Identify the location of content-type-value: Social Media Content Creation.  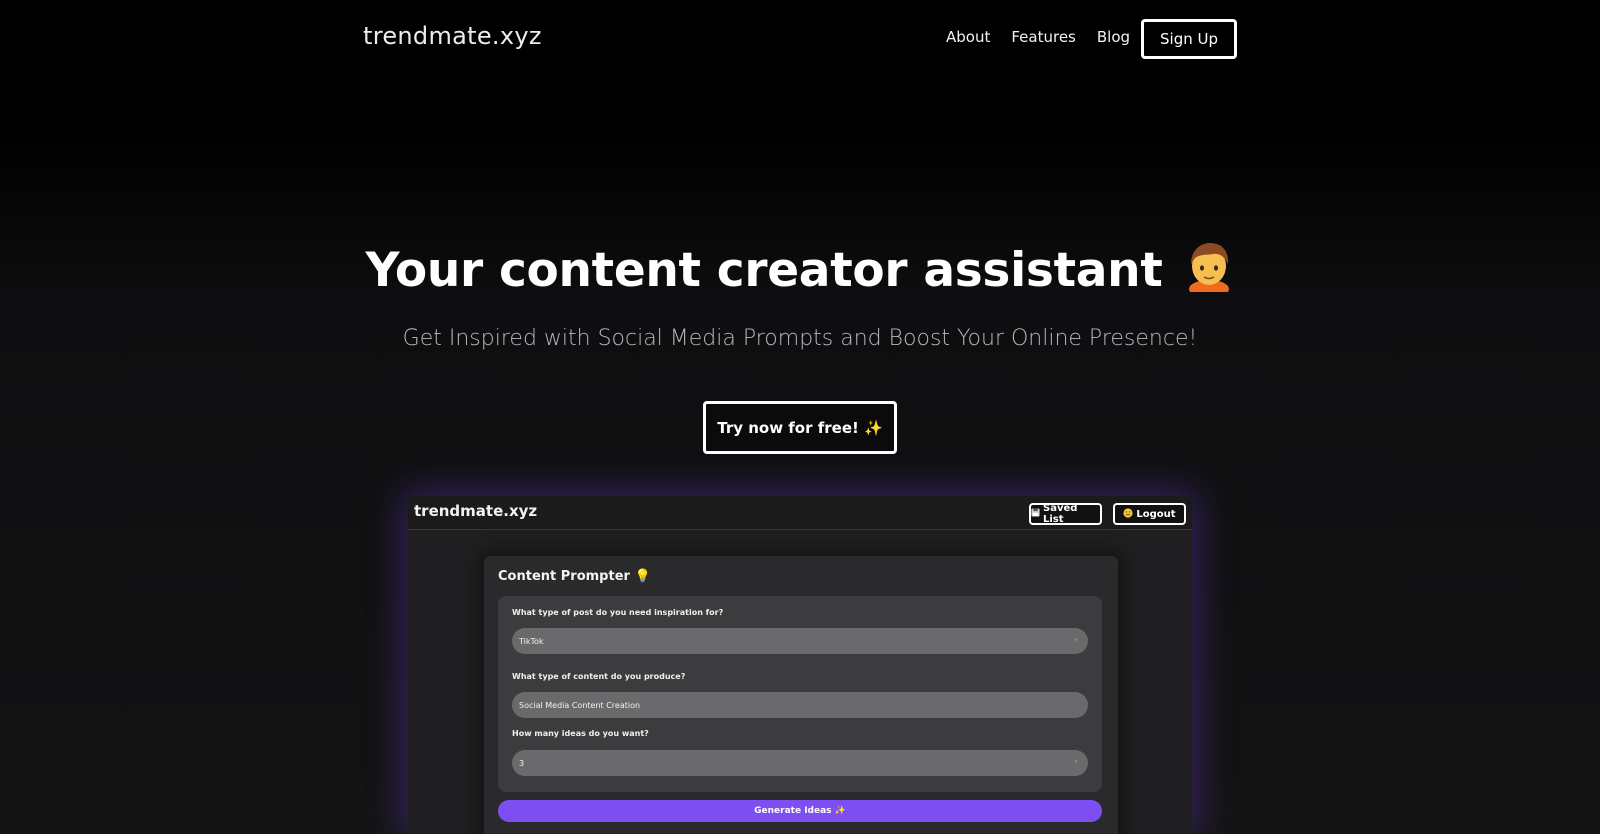
(580, 705).